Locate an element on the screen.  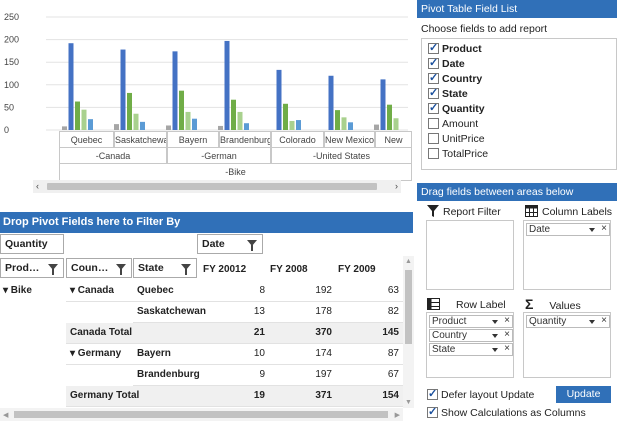
field-item-state: State is located at coordinates (448, 93).